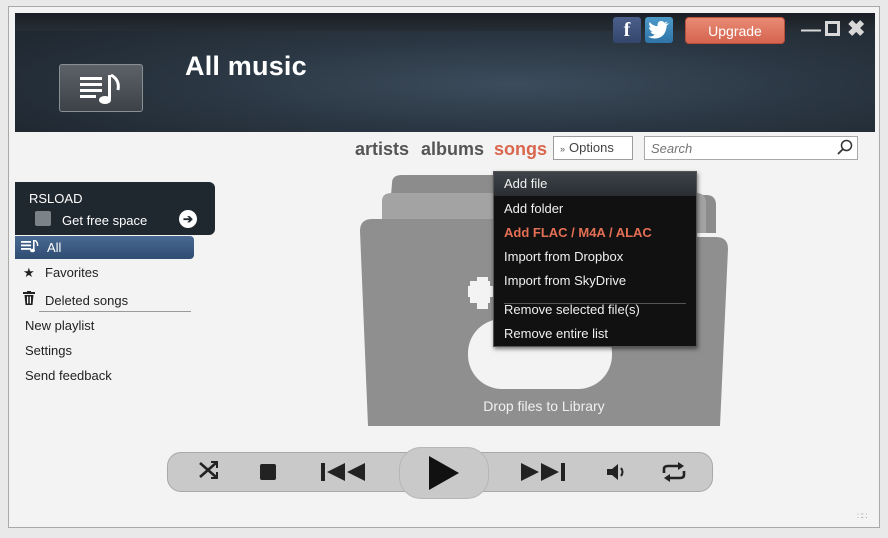 Image resolution: width=888 pixels, height=538 pixels. I want to click on sidebar-item-favorites: ★ Favorites, so click(60, 273).